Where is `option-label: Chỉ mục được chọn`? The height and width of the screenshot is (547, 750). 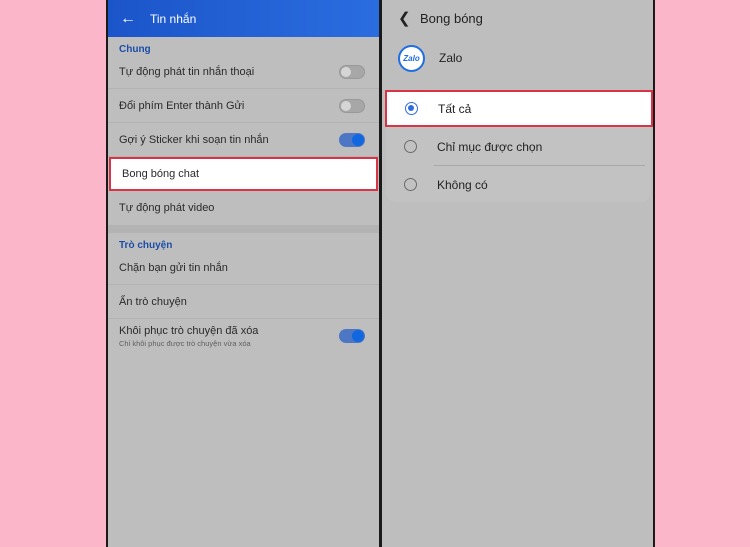 option-label: Chỉ mục được chọn is located at coordinates (490, 146).